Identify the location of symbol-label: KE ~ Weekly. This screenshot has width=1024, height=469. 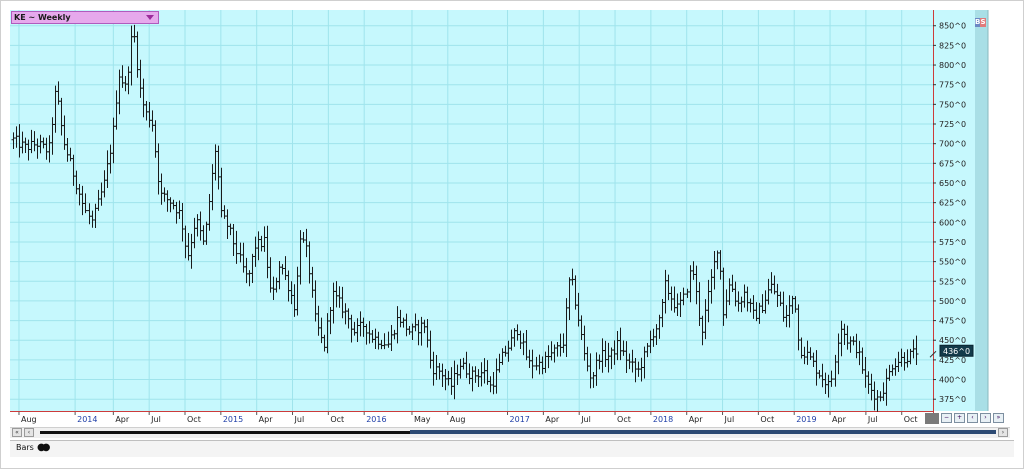
(42, 17).